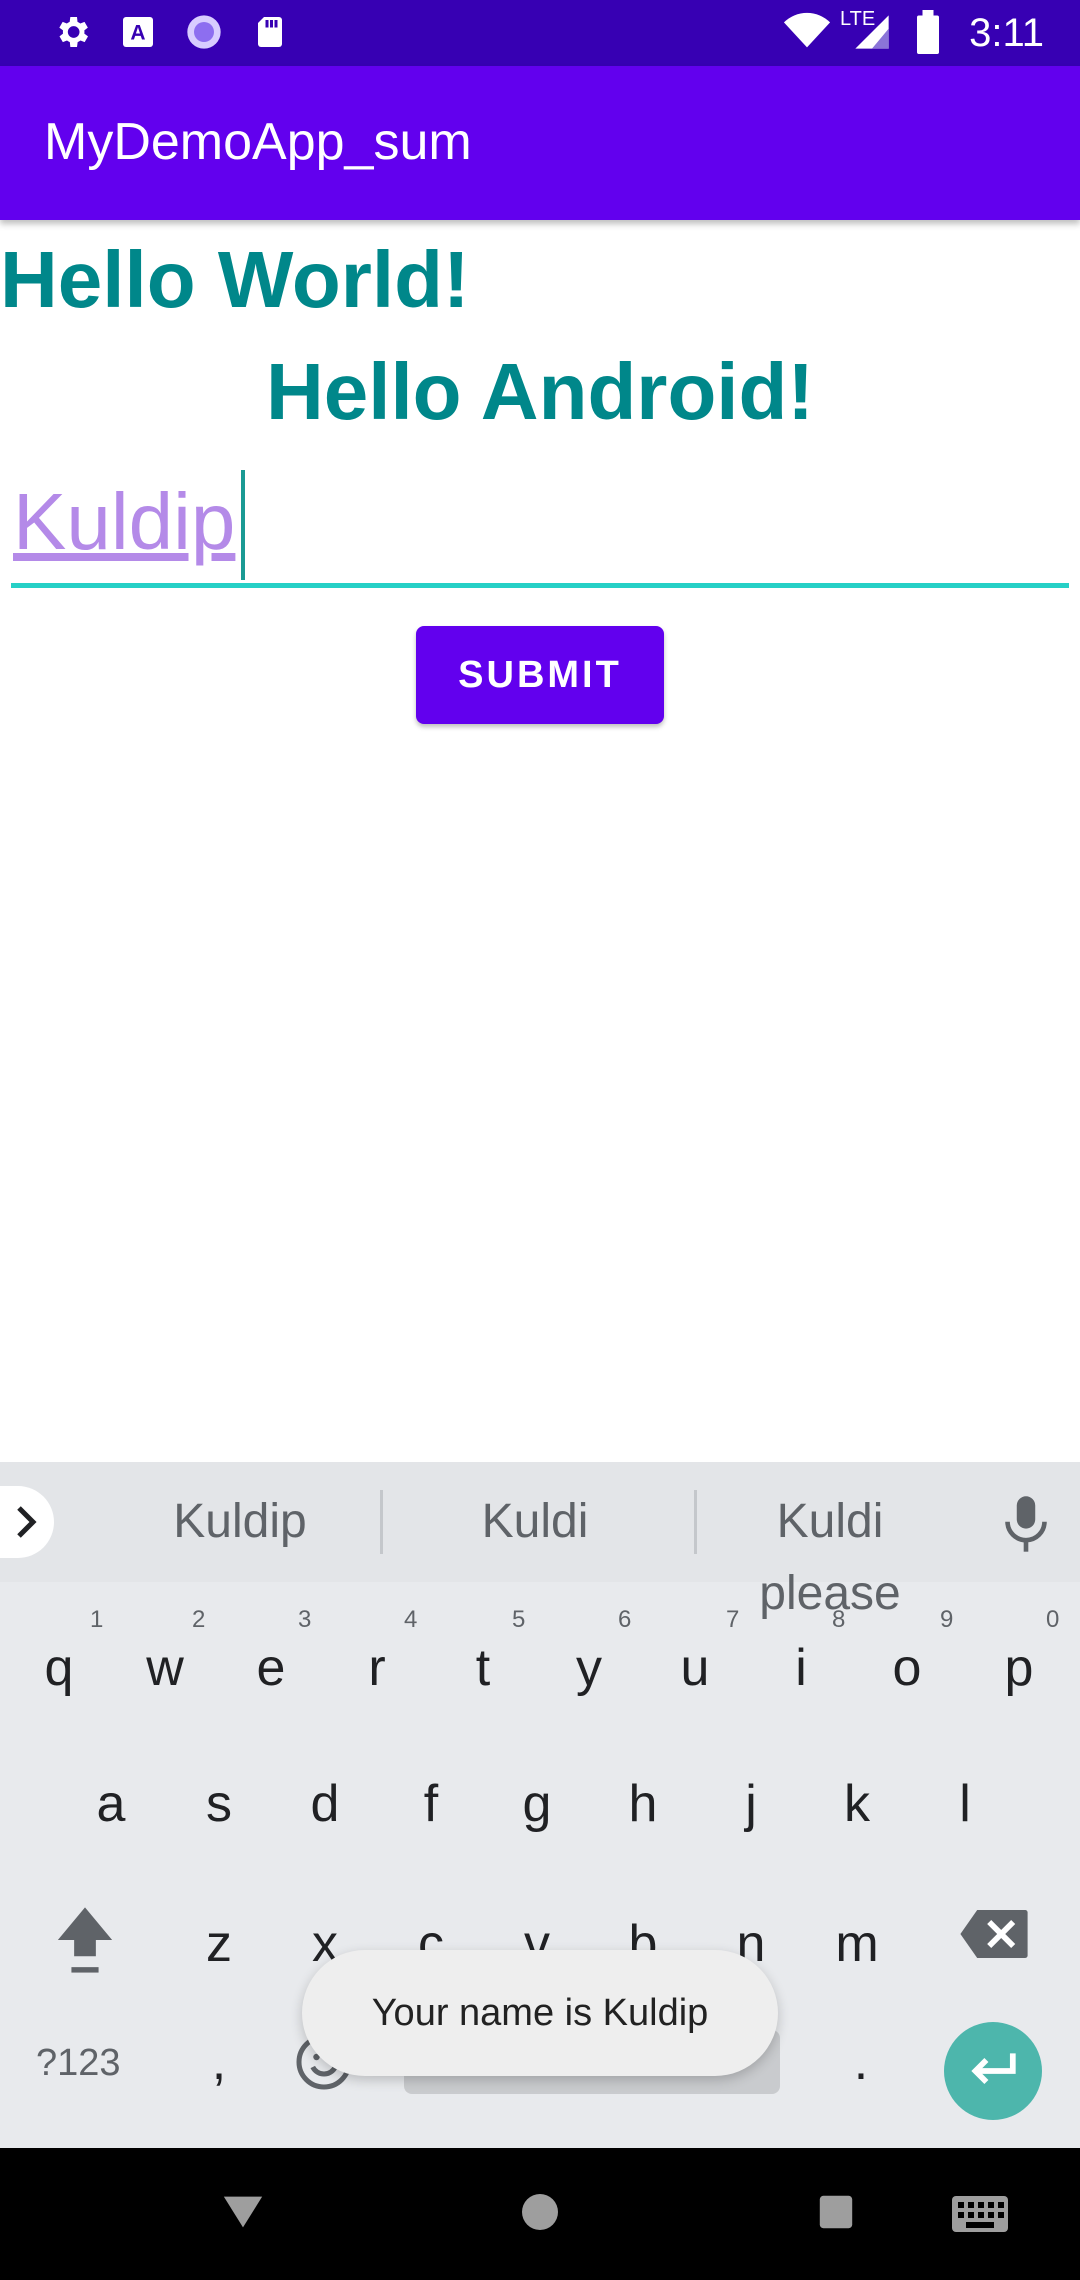 The width and height of the screenshot is (1080, 2280). Describe the element at coordinates (1019, 1668) in the screenshot. I see `key-p: p` at that location.